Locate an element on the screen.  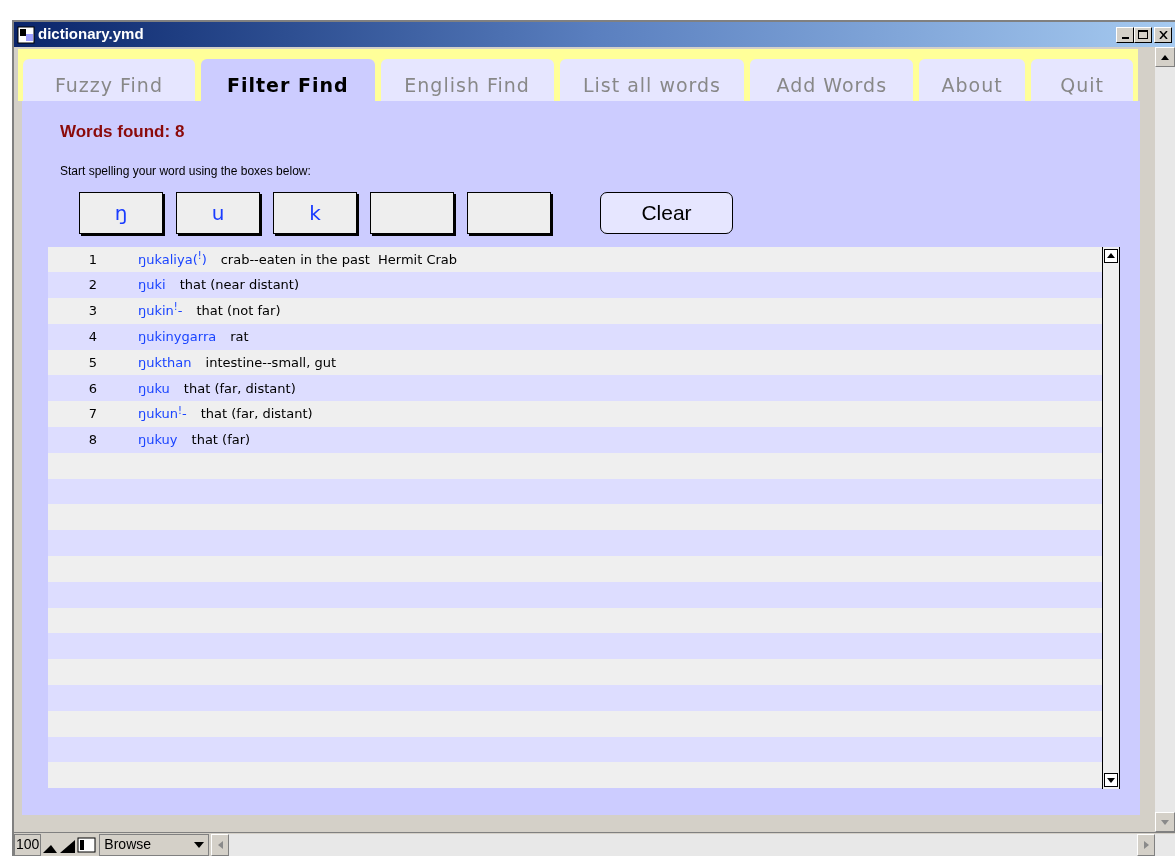
app-icon is located at coordinates (26, 34).